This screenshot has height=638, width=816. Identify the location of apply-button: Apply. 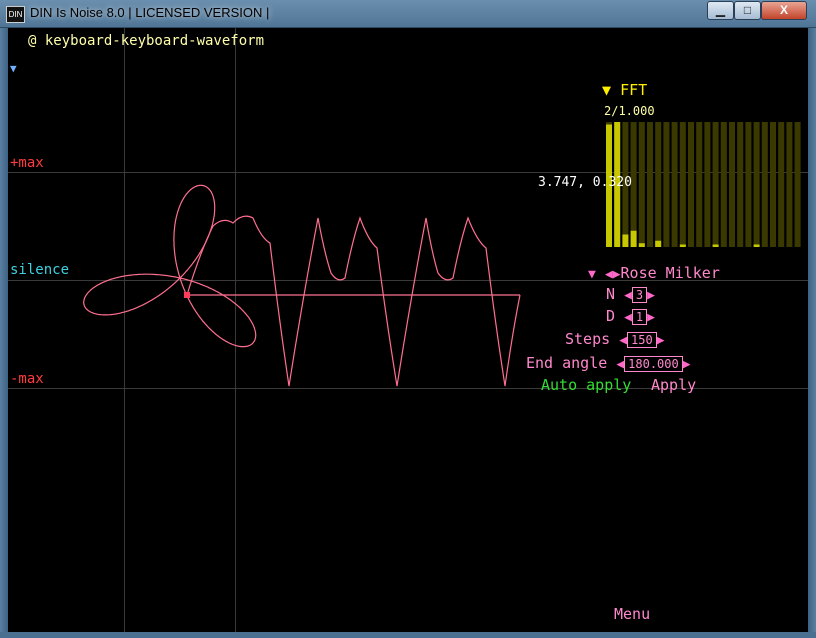
(673, 385).